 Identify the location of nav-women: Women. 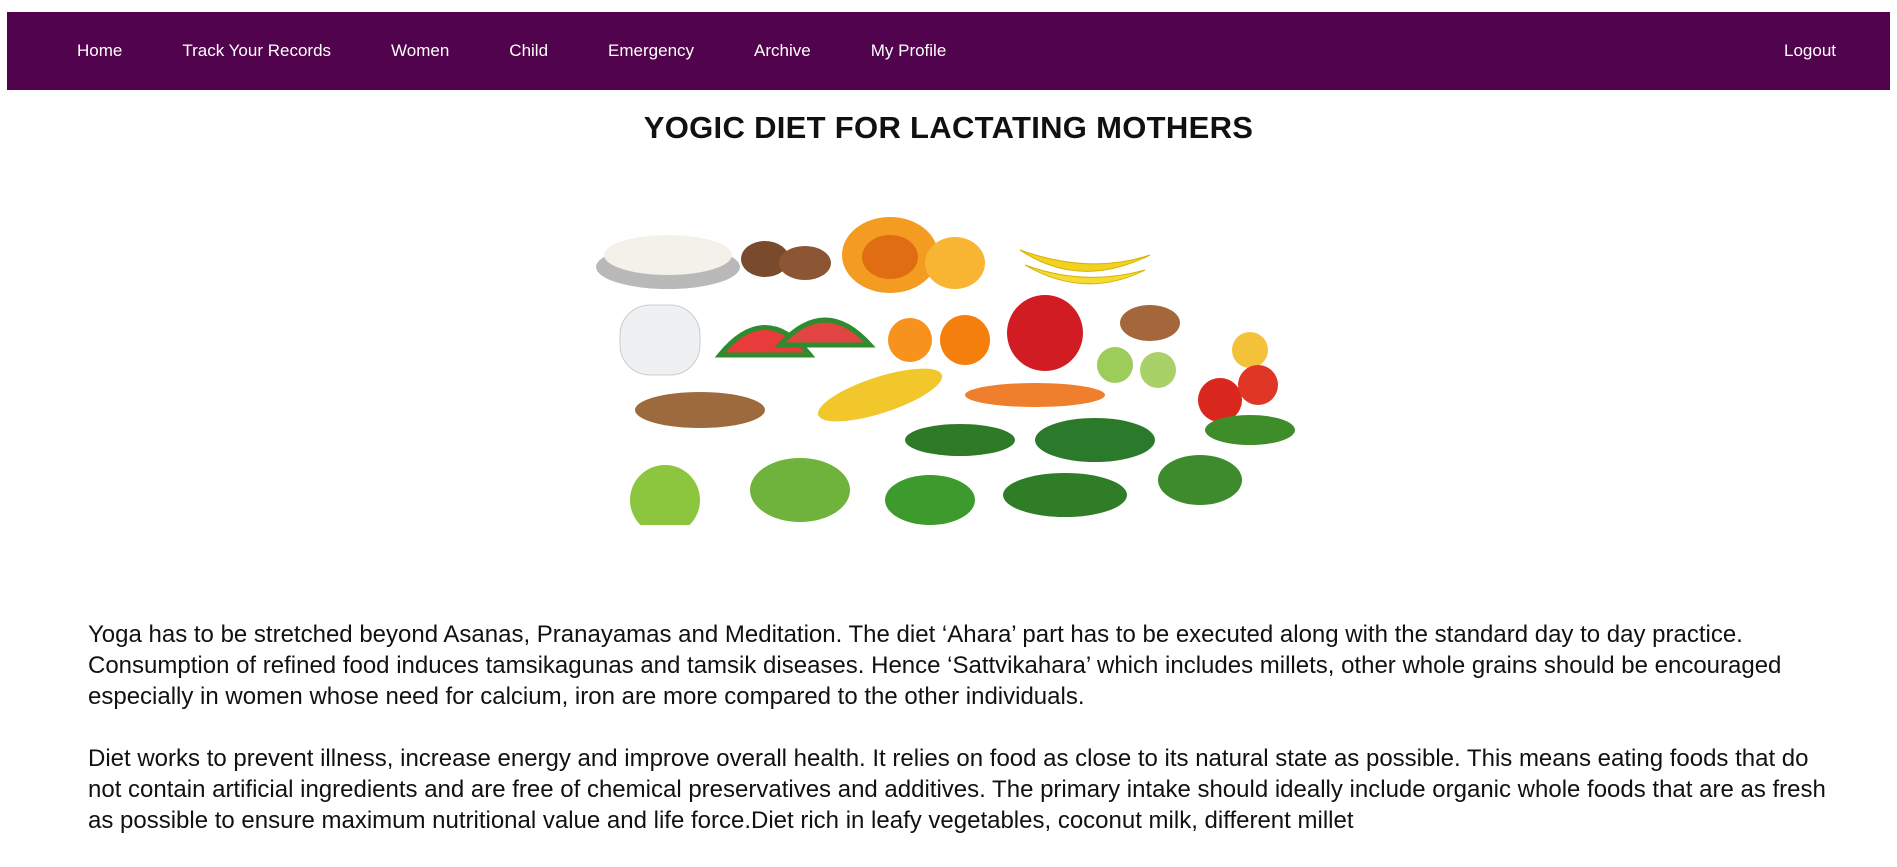
(420, 51).